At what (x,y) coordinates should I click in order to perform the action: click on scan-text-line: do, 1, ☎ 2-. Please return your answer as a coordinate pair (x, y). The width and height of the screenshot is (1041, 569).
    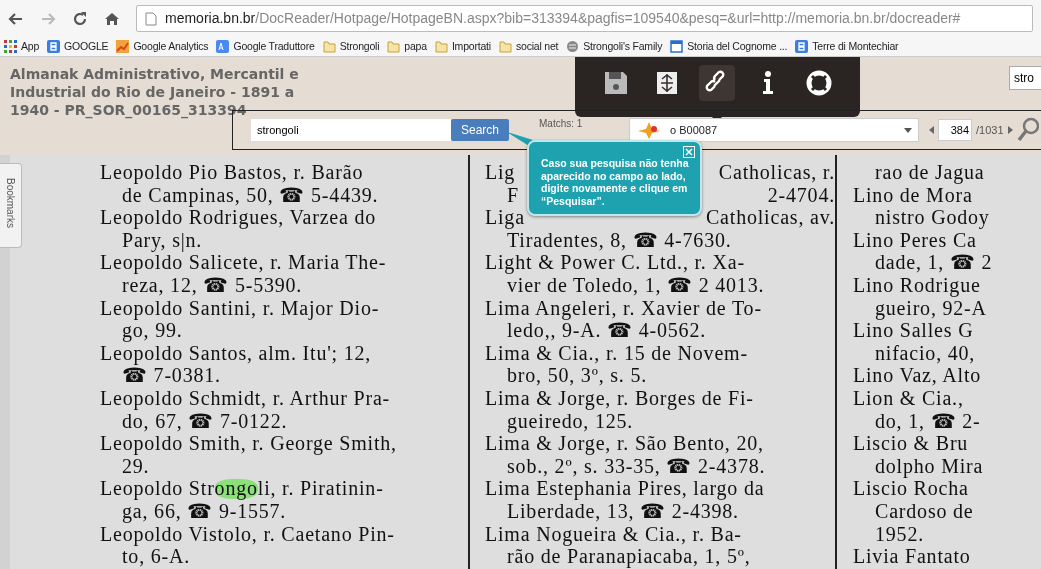
    Looking at the image, I should click on (928, 421).